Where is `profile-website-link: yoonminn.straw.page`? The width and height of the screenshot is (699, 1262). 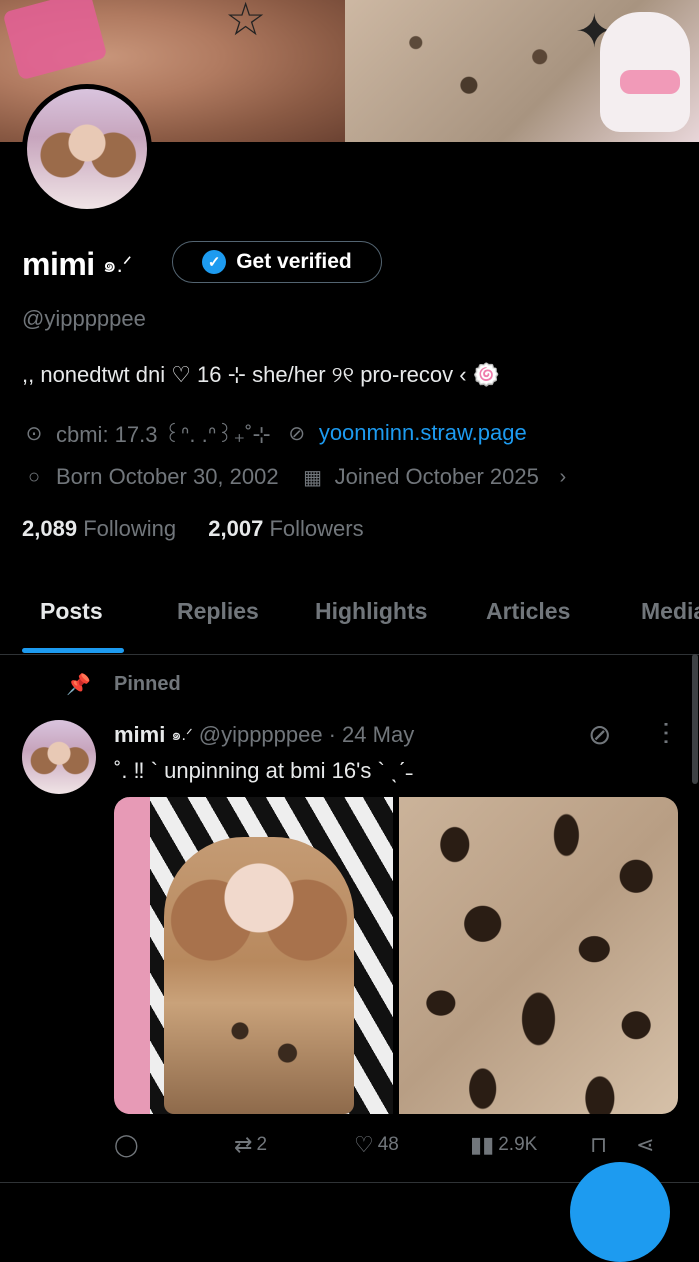 profile-website-link: yoonminn.straw.page is located at coordinates (423, 433).